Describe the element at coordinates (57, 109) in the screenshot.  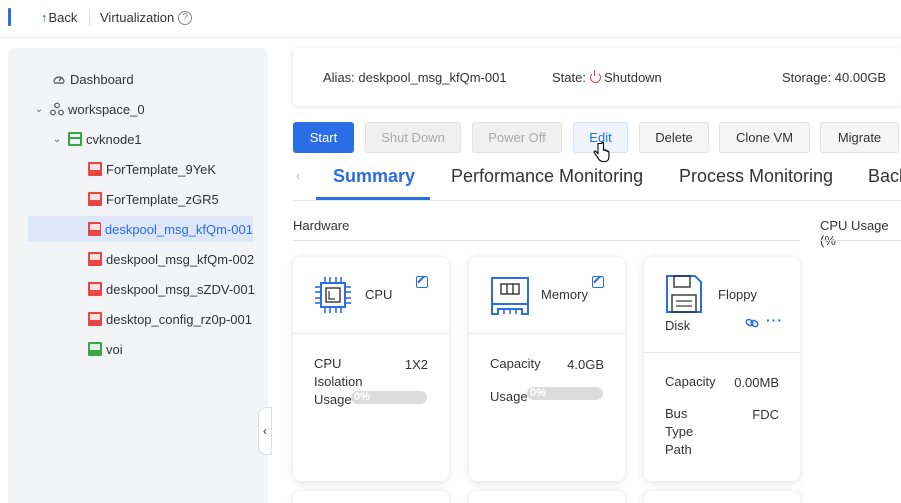
I see `cluster-icon` at that location.